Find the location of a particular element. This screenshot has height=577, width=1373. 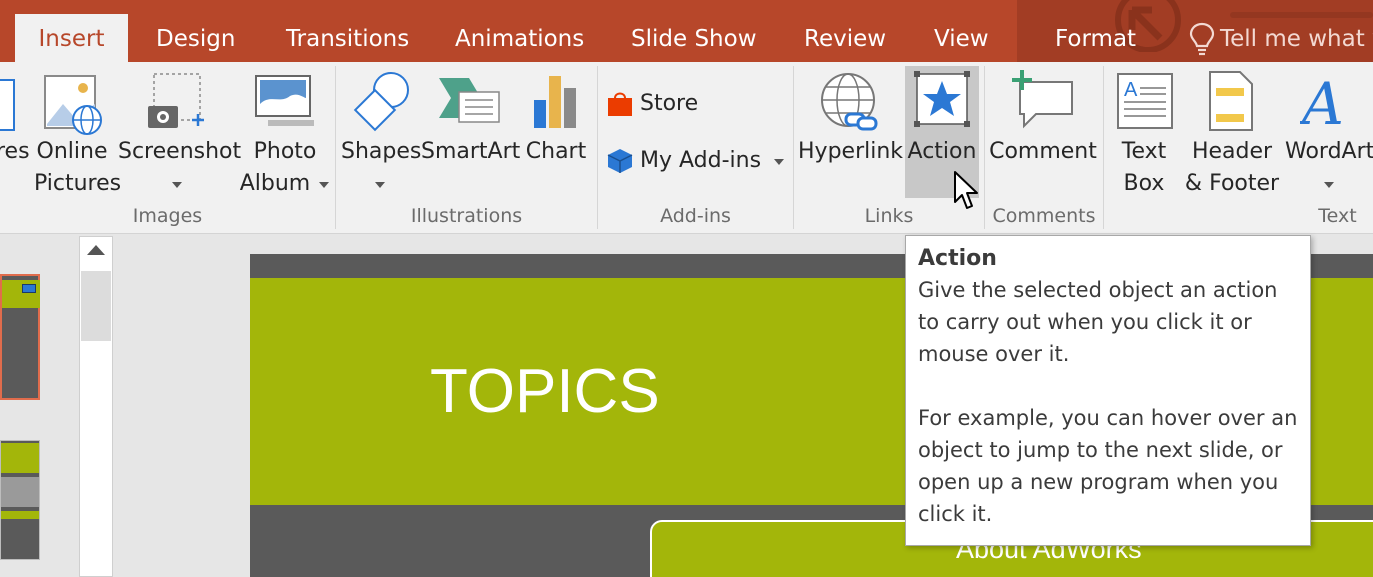

online-pictures-label-1: Online is located at coordinates (72, 152).